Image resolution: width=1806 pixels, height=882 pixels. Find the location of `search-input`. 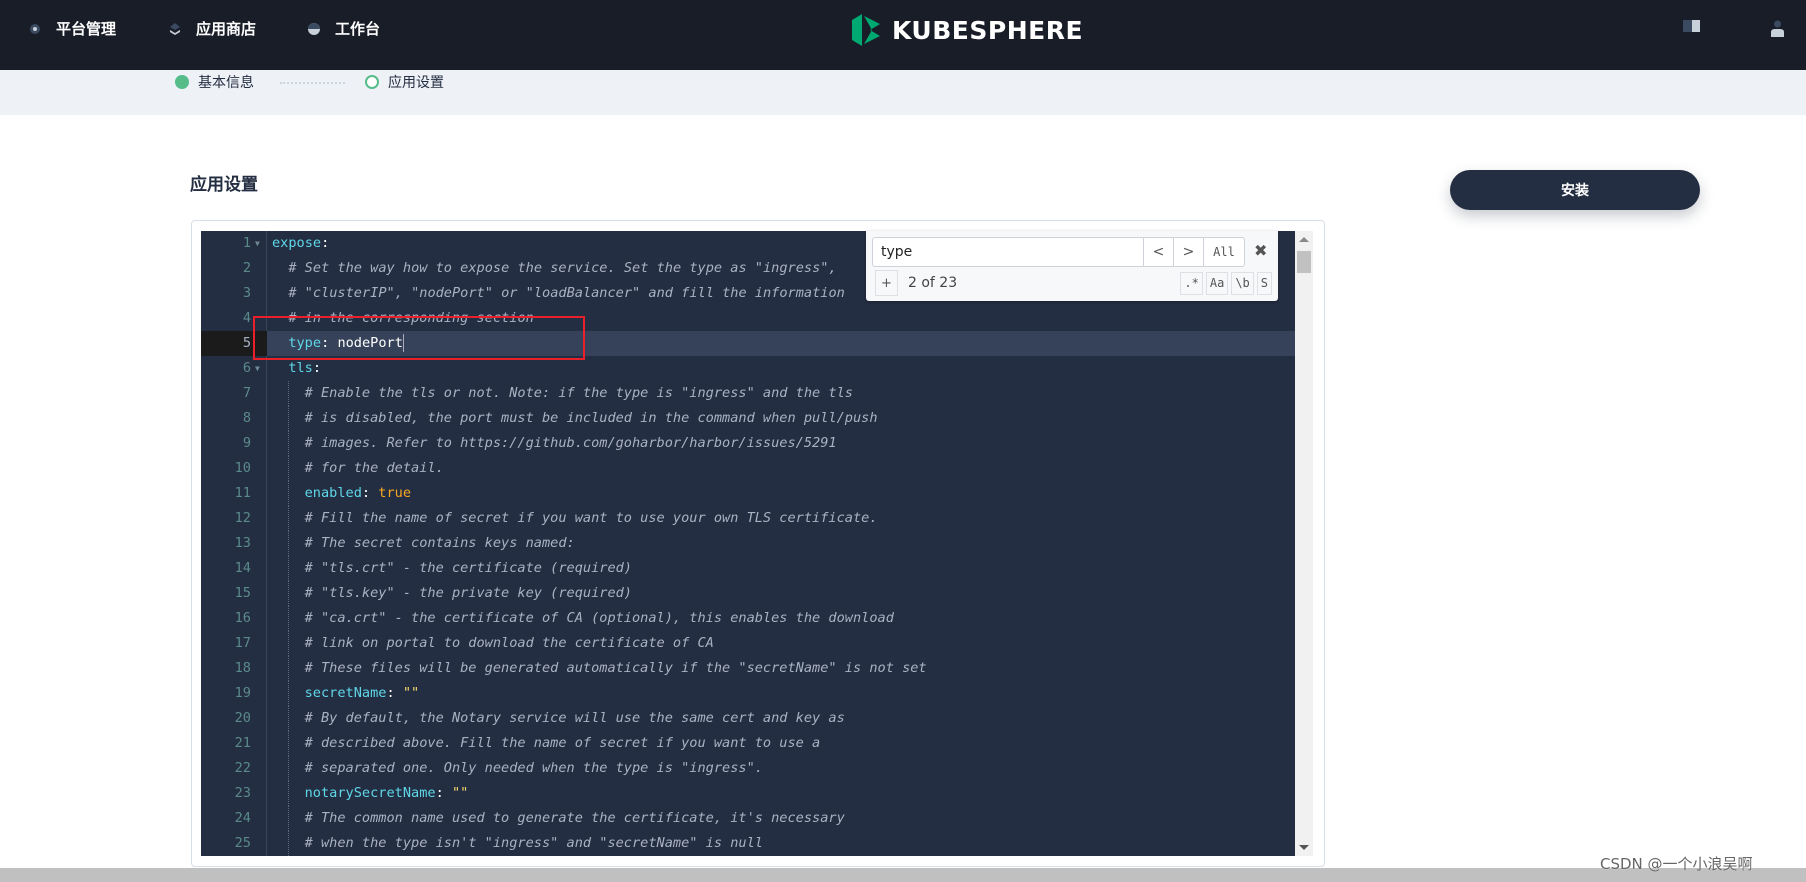

search-input is located at coordinates (1008, 252).